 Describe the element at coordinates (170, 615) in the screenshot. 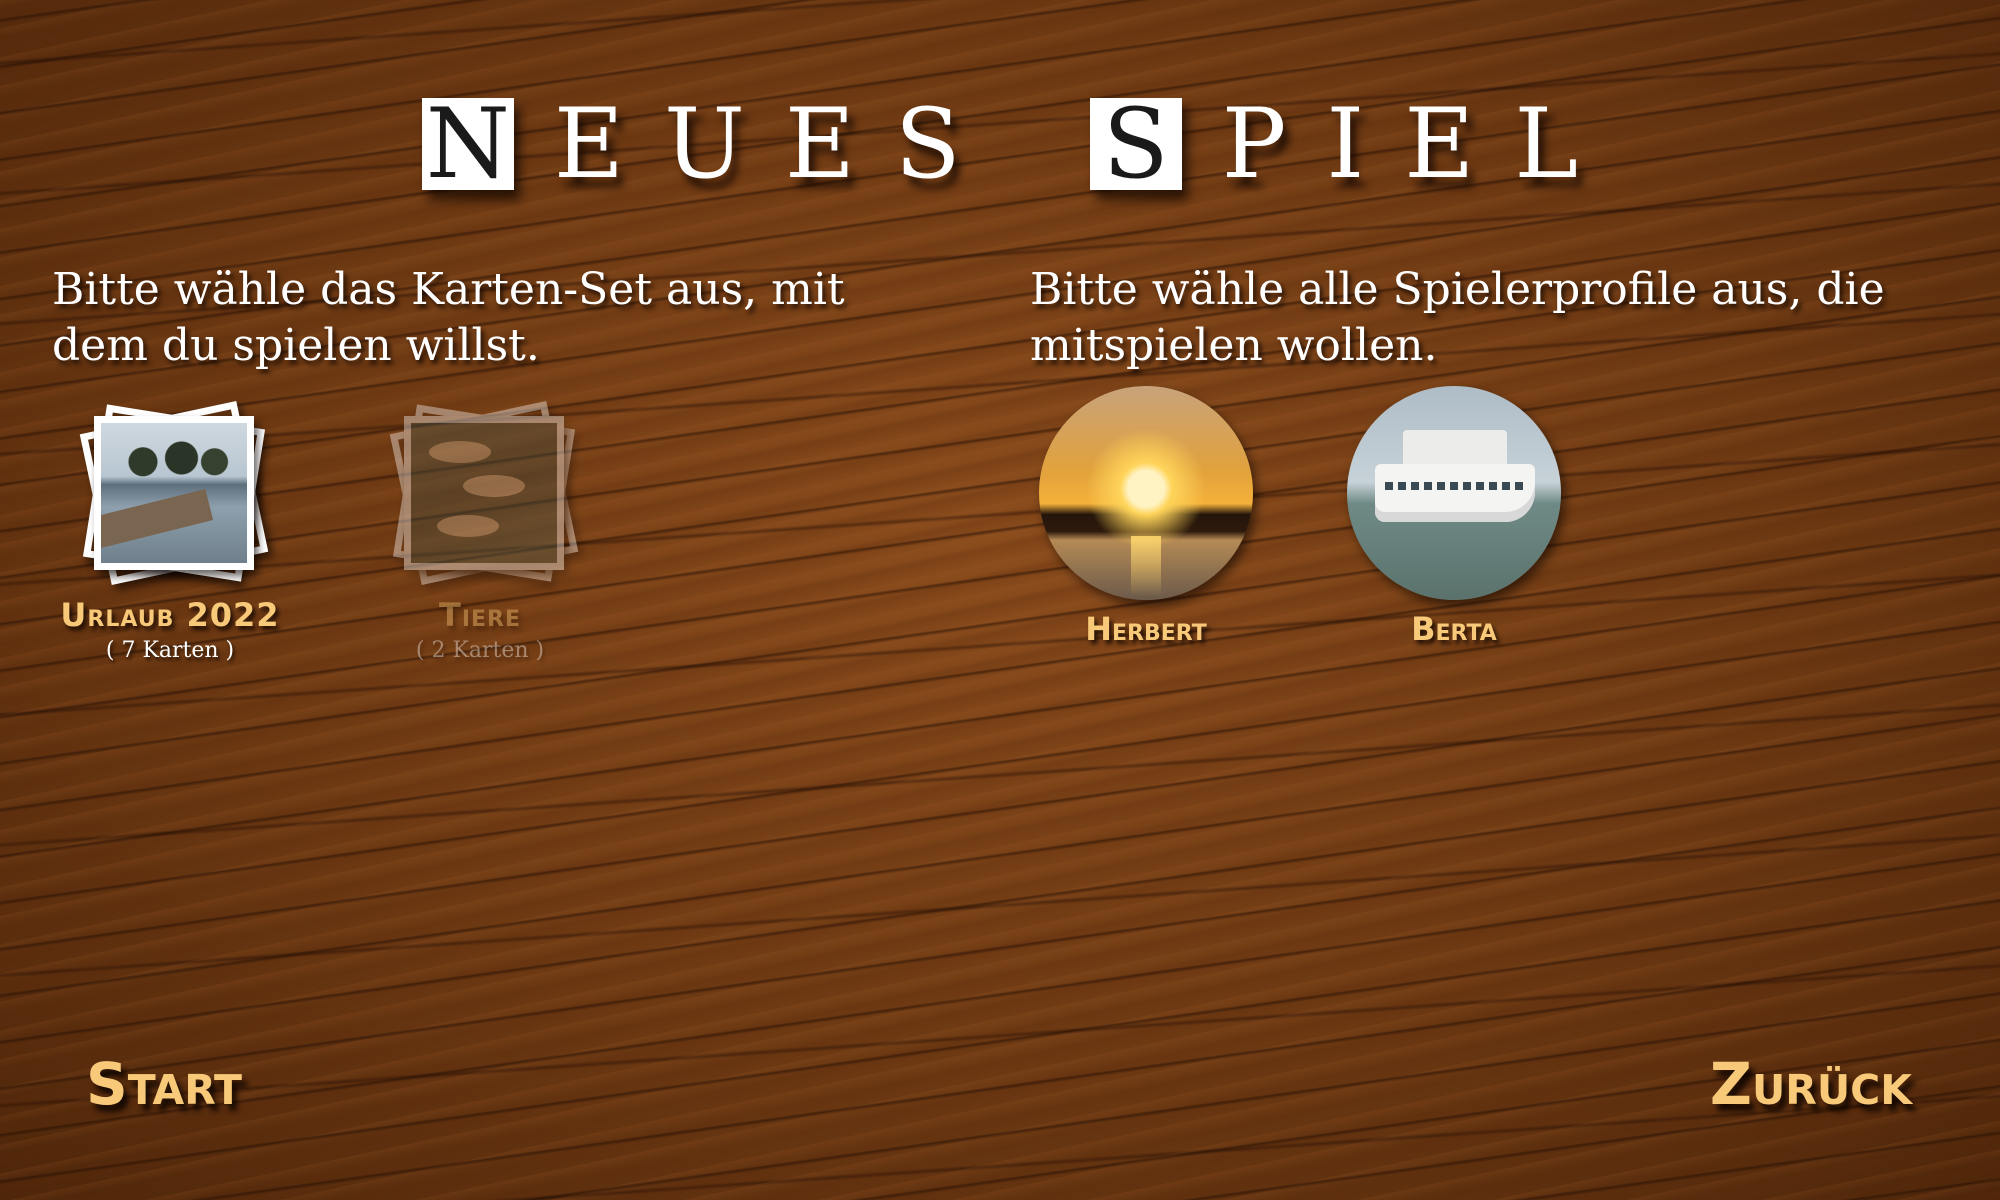

I see `card-set-name: Urlaub 2022` at that location.